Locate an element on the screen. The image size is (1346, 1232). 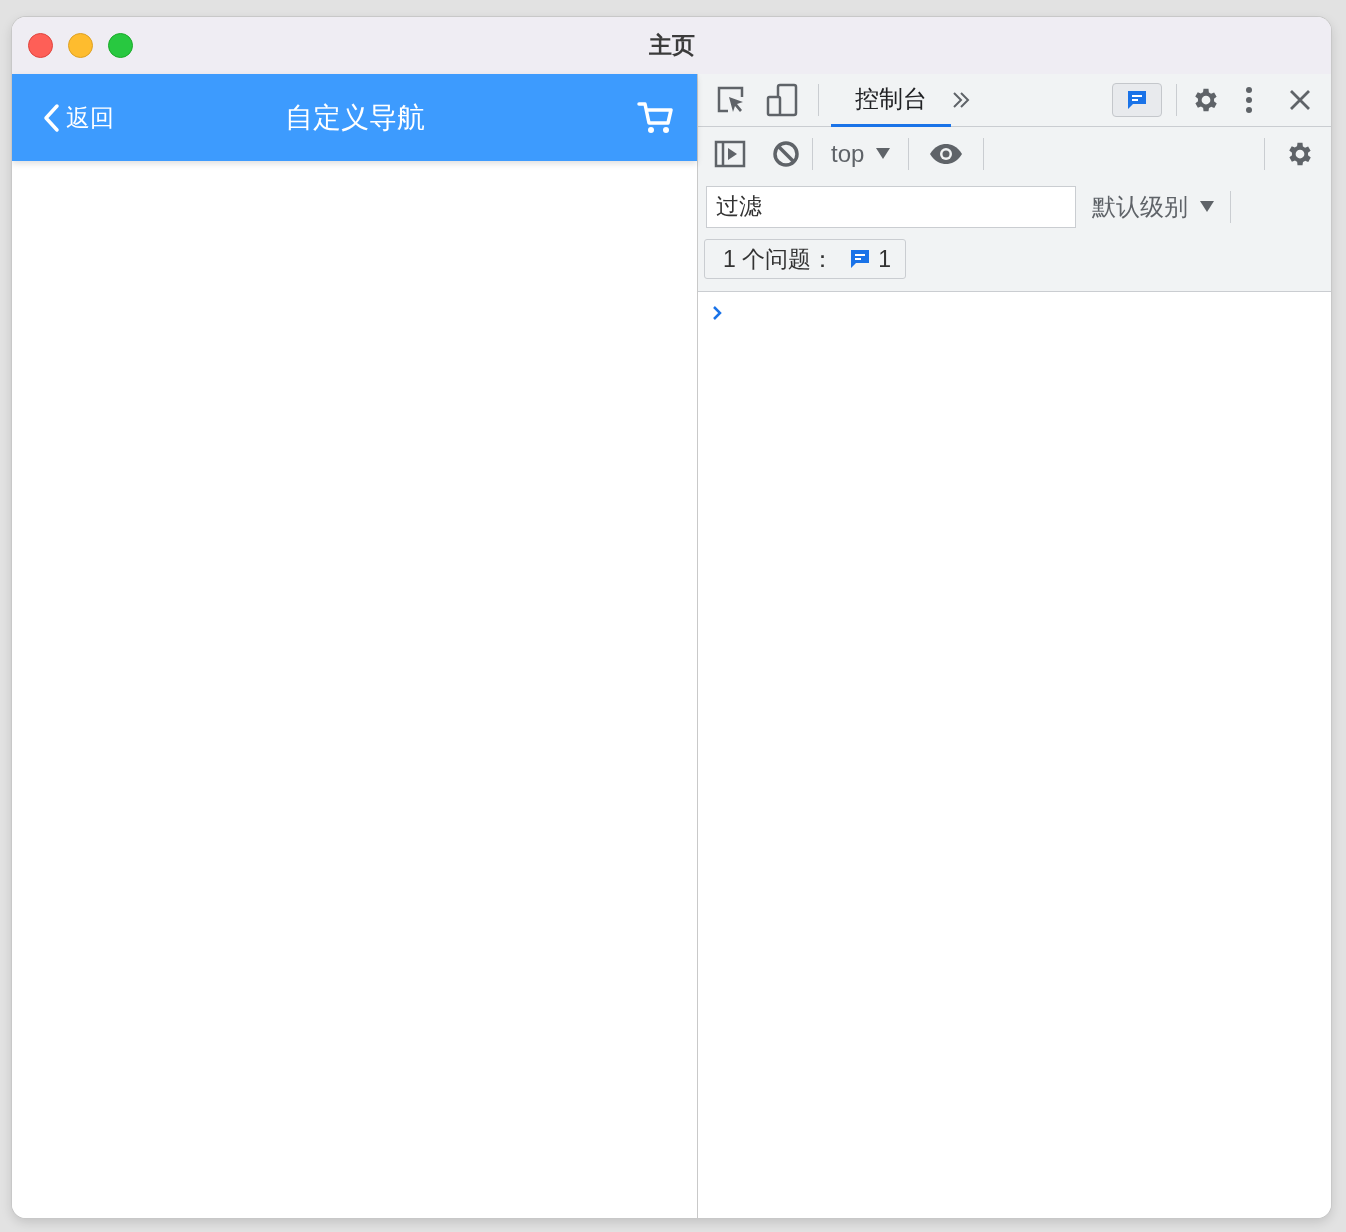
double-chevron-icon is located at coordinates (961, 100).